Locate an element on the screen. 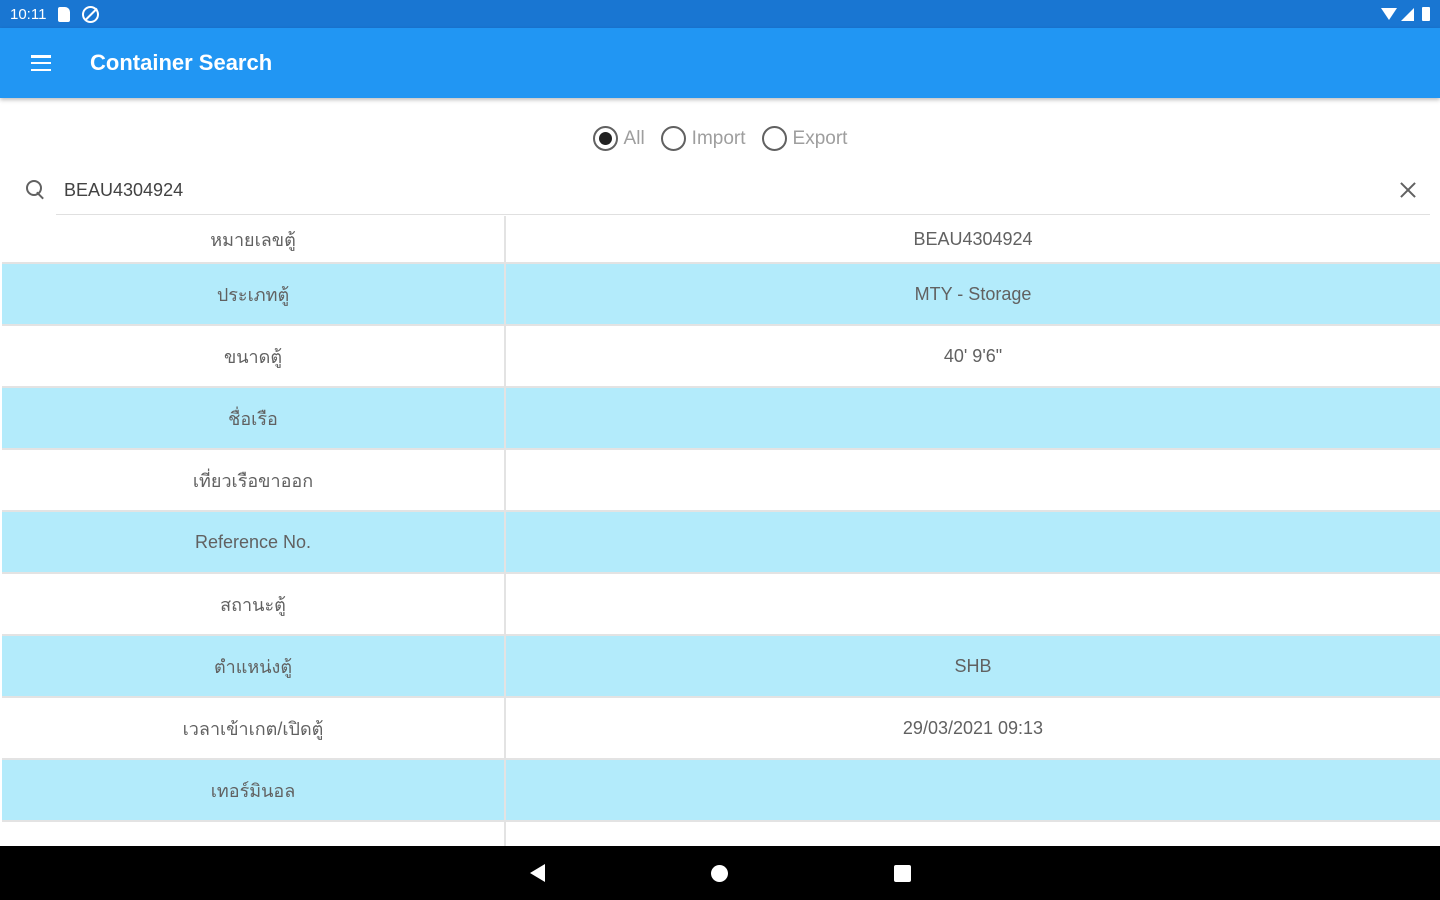 This screenshot has width=1440, height=900. filter-radio-group: All Import Export is located at coordinates (720, 138).